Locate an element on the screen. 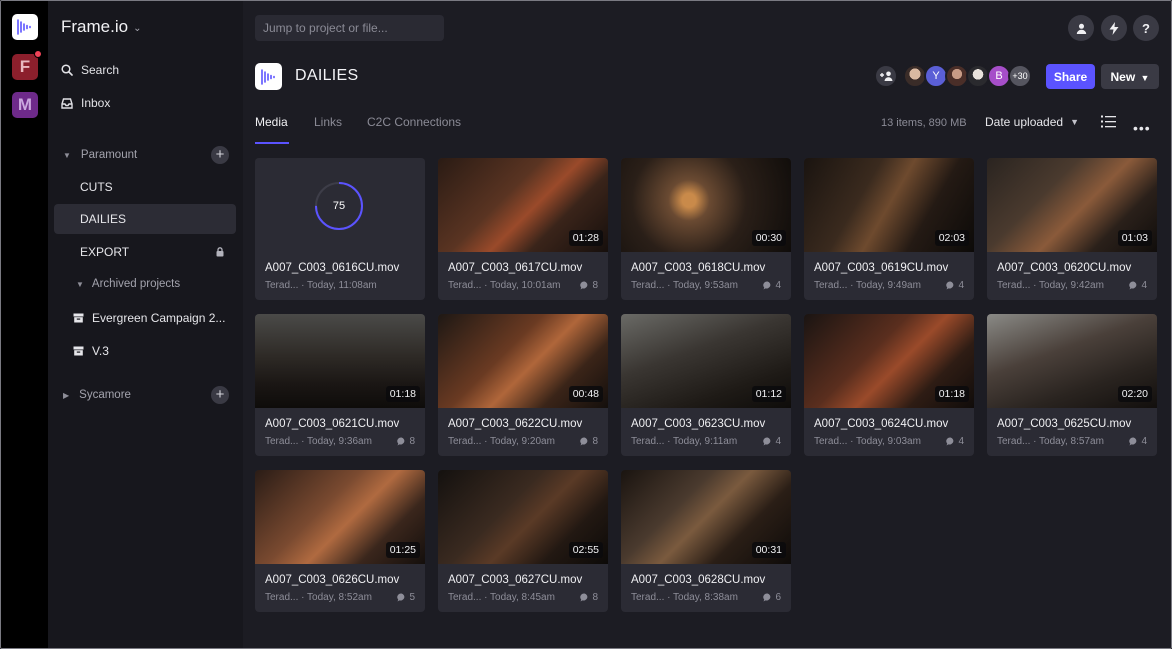 This screenshot has height=649, width=1172. asset-name: A007_C003_0621CU.mov is located at coordinates (332, 424).